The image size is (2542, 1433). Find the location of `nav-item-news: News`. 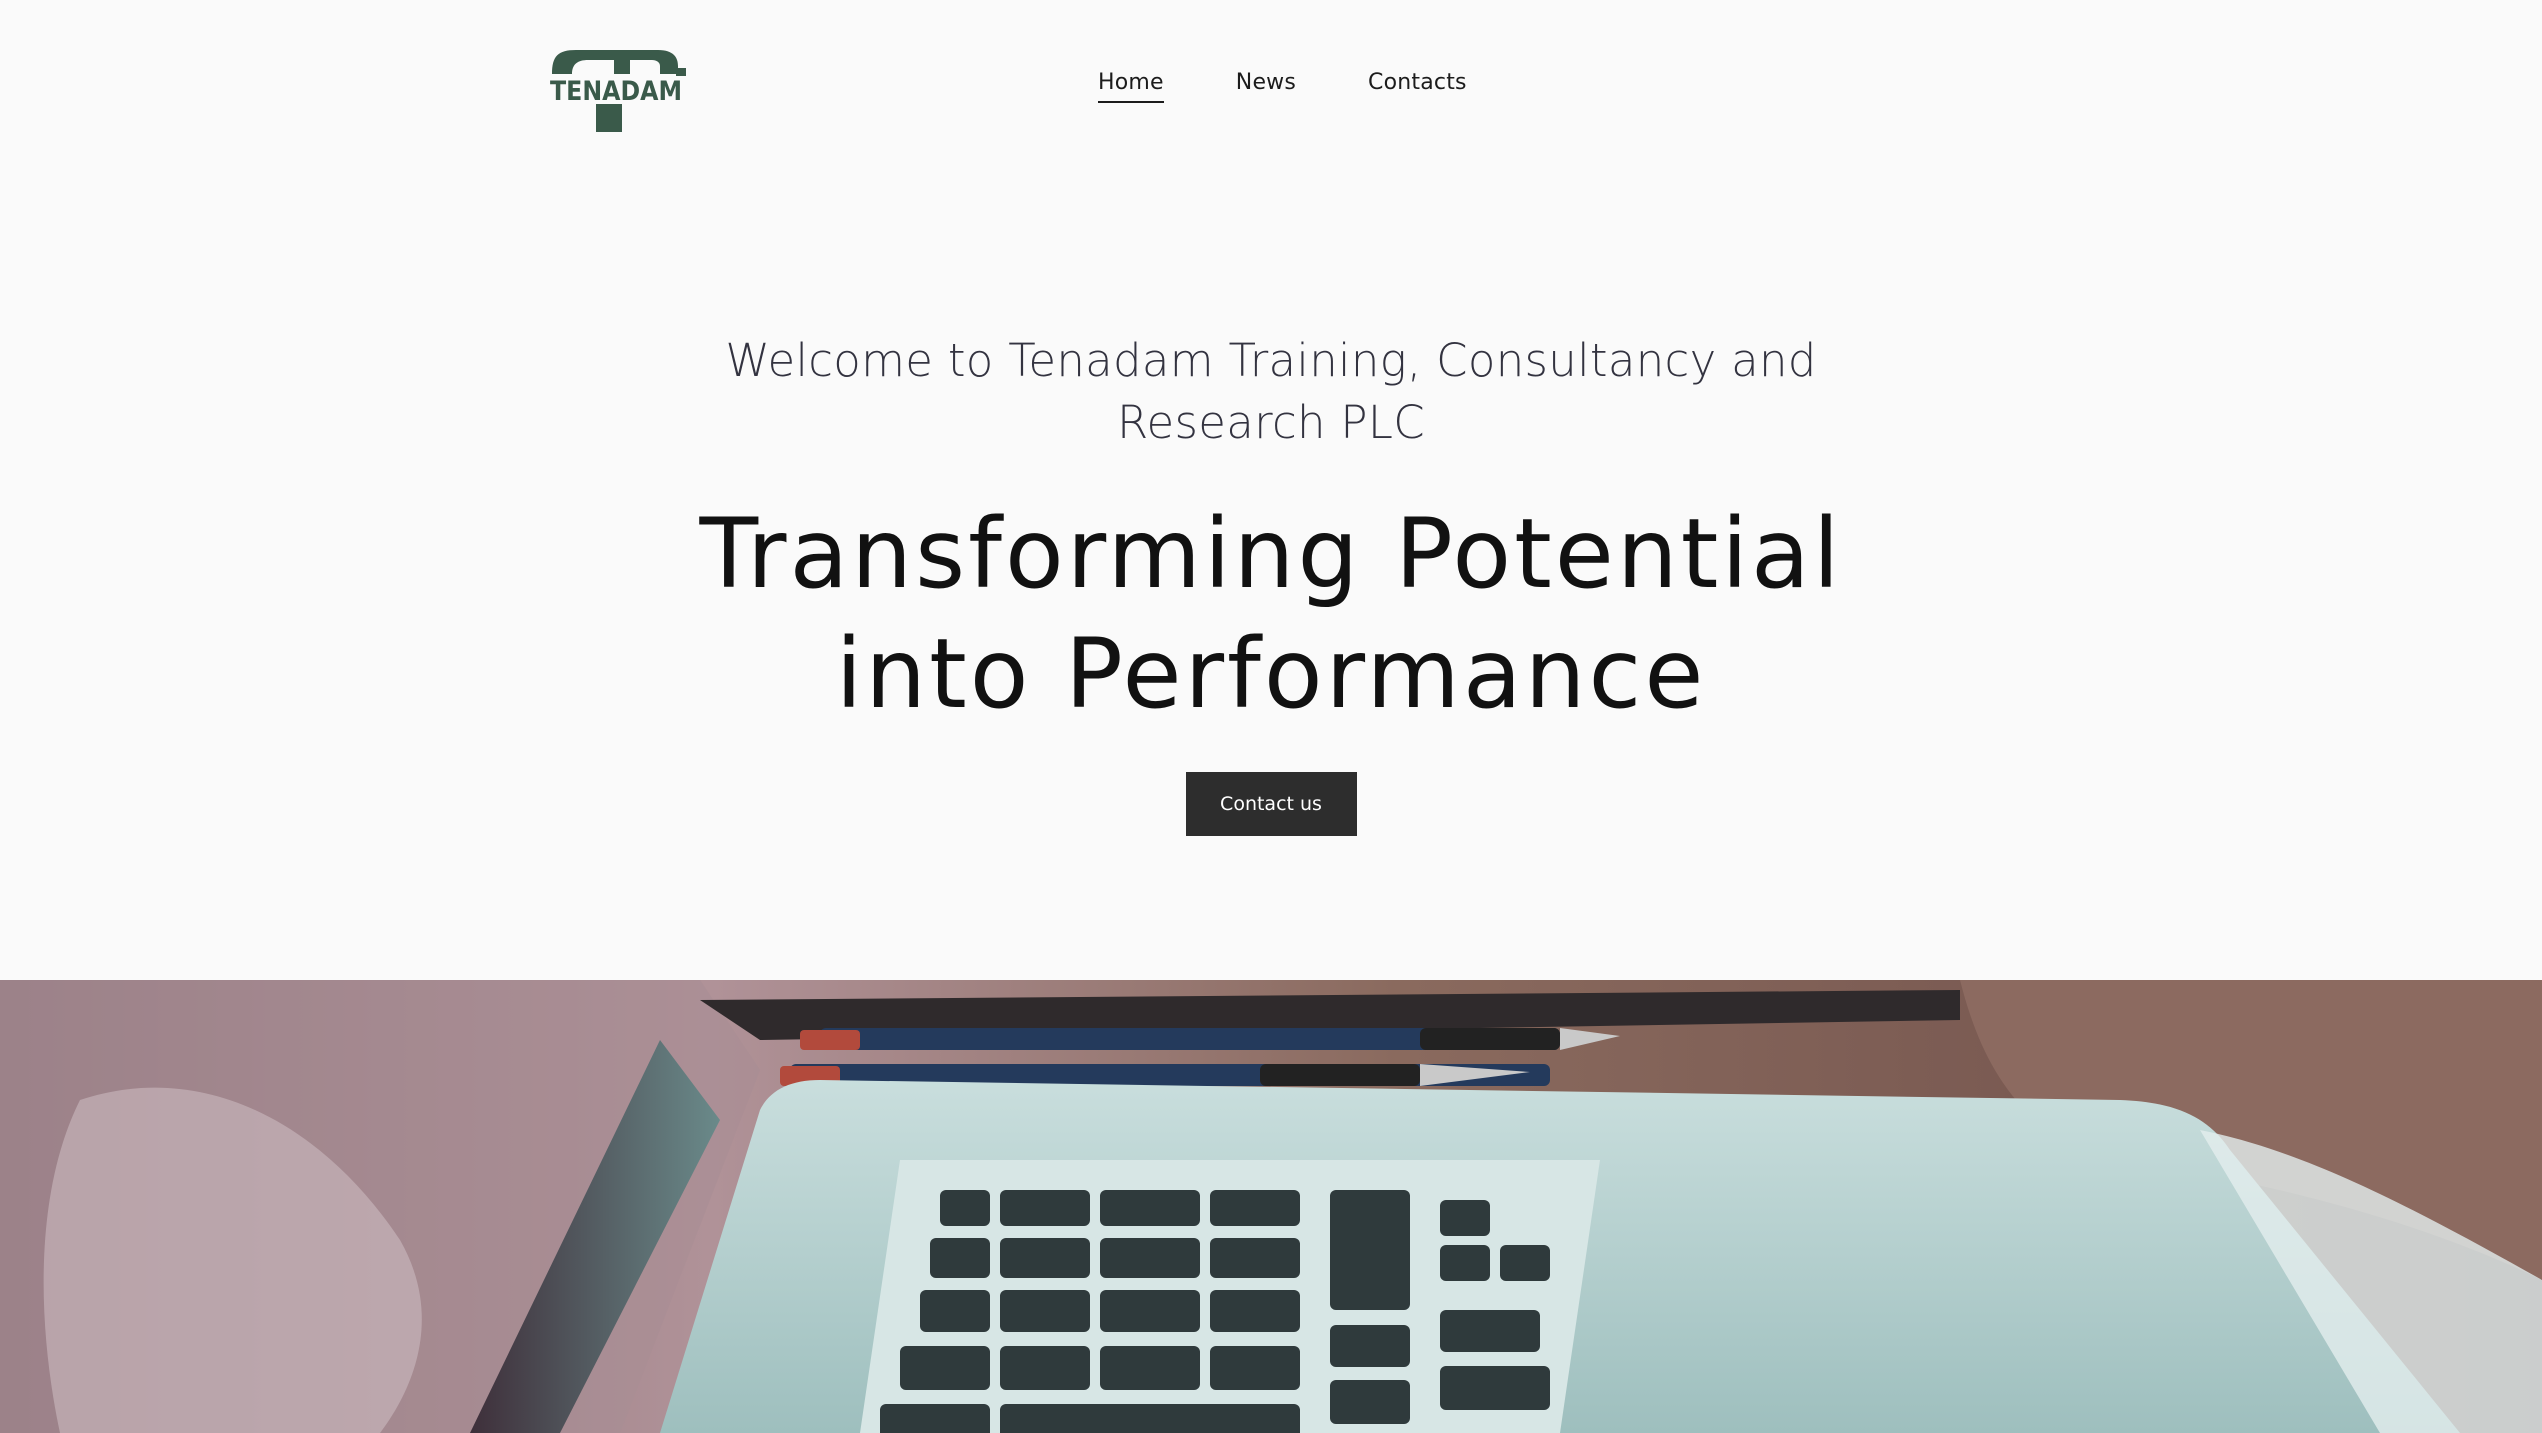

nav-item-news: News is located at coordinates (1266, 85).